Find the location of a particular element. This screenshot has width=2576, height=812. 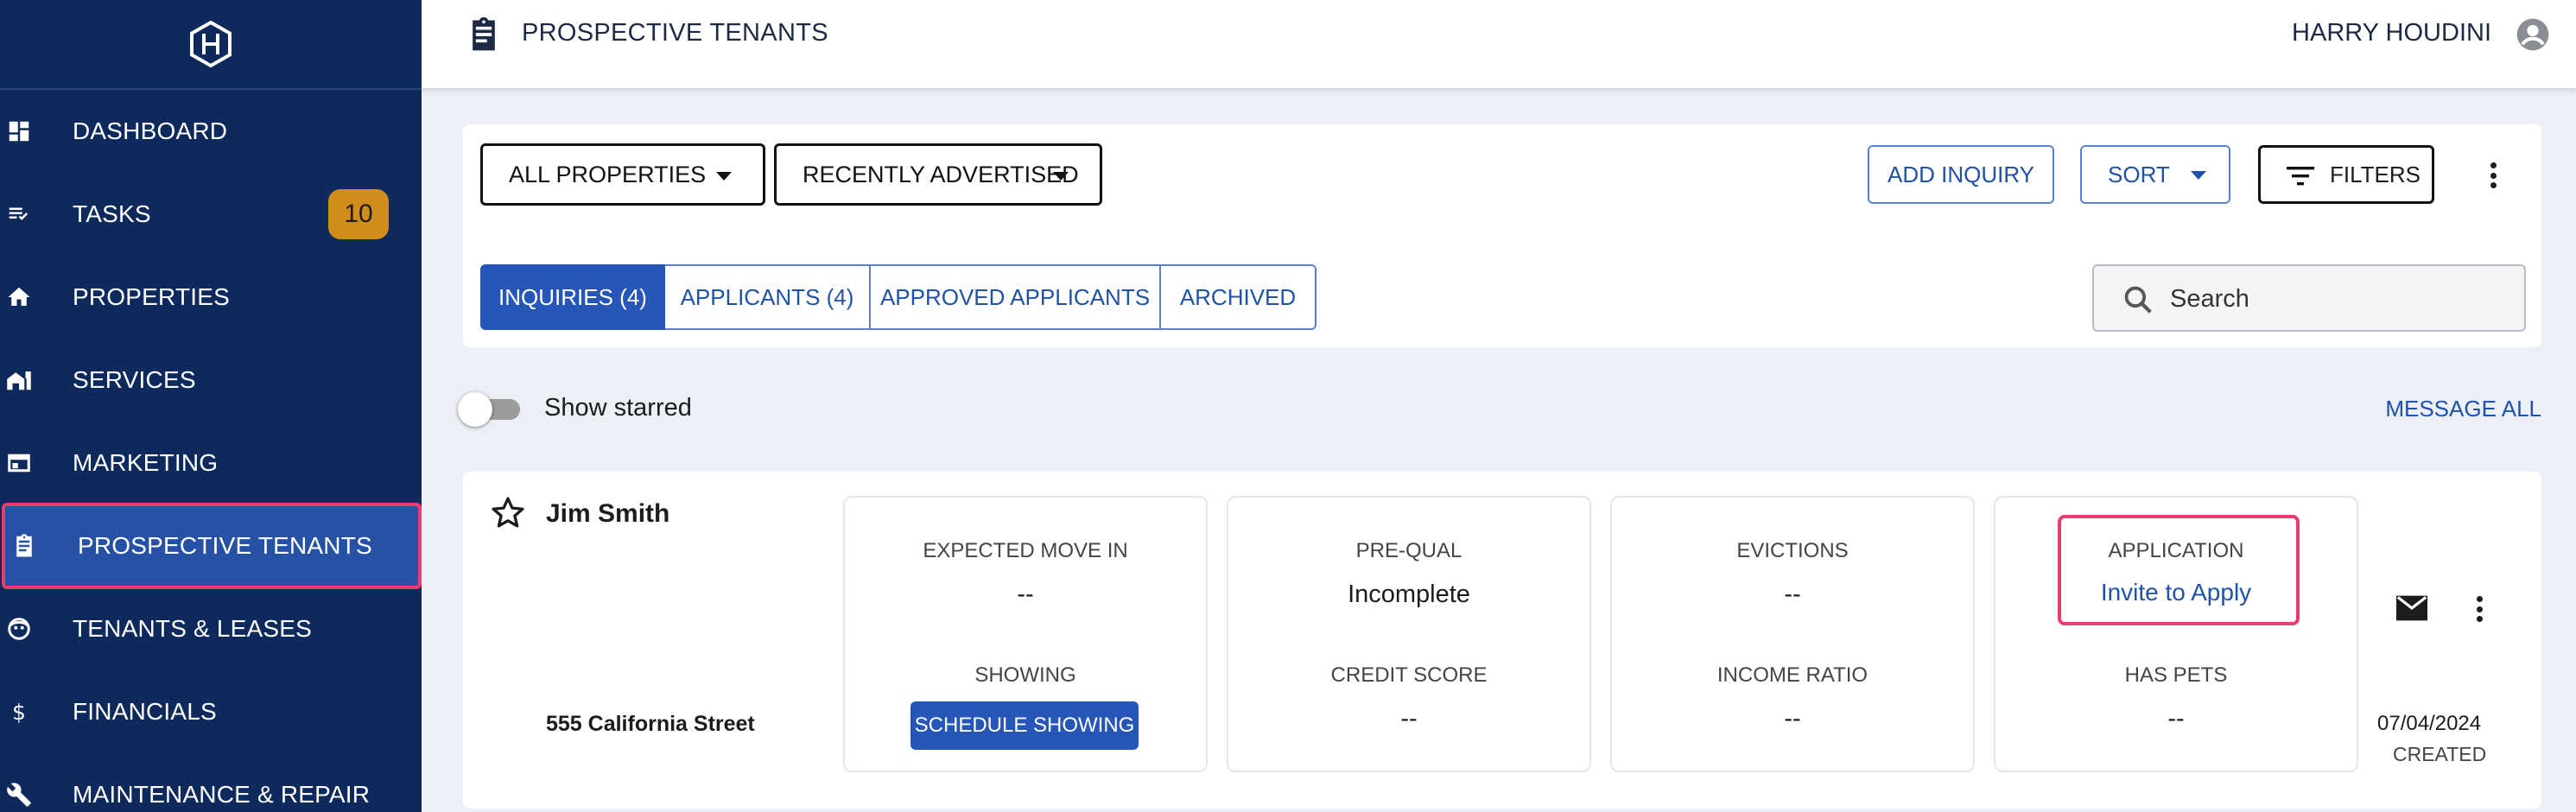

filters-button: FILTERS is located at coordinates (2346, 175).